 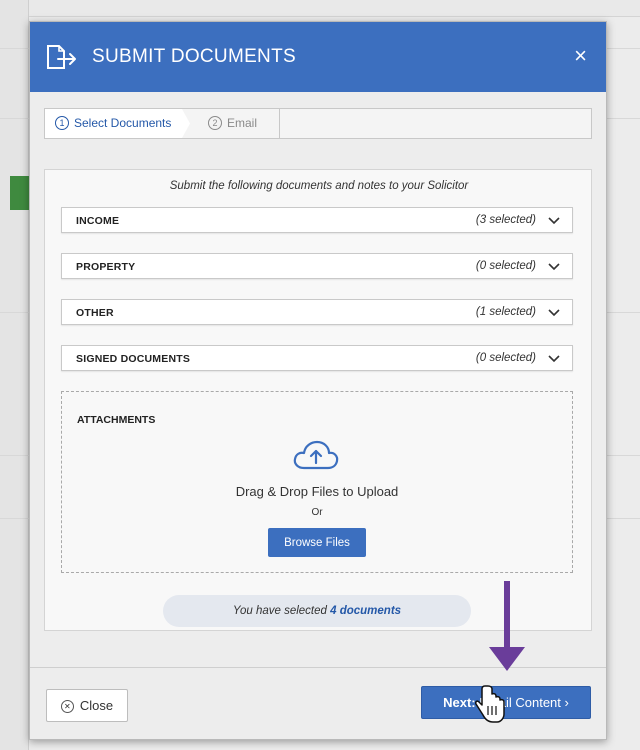 What do you see at coordinates (317, 512) in the screenshot?
I see `or-text: Or` at bounding box center [317, 512].